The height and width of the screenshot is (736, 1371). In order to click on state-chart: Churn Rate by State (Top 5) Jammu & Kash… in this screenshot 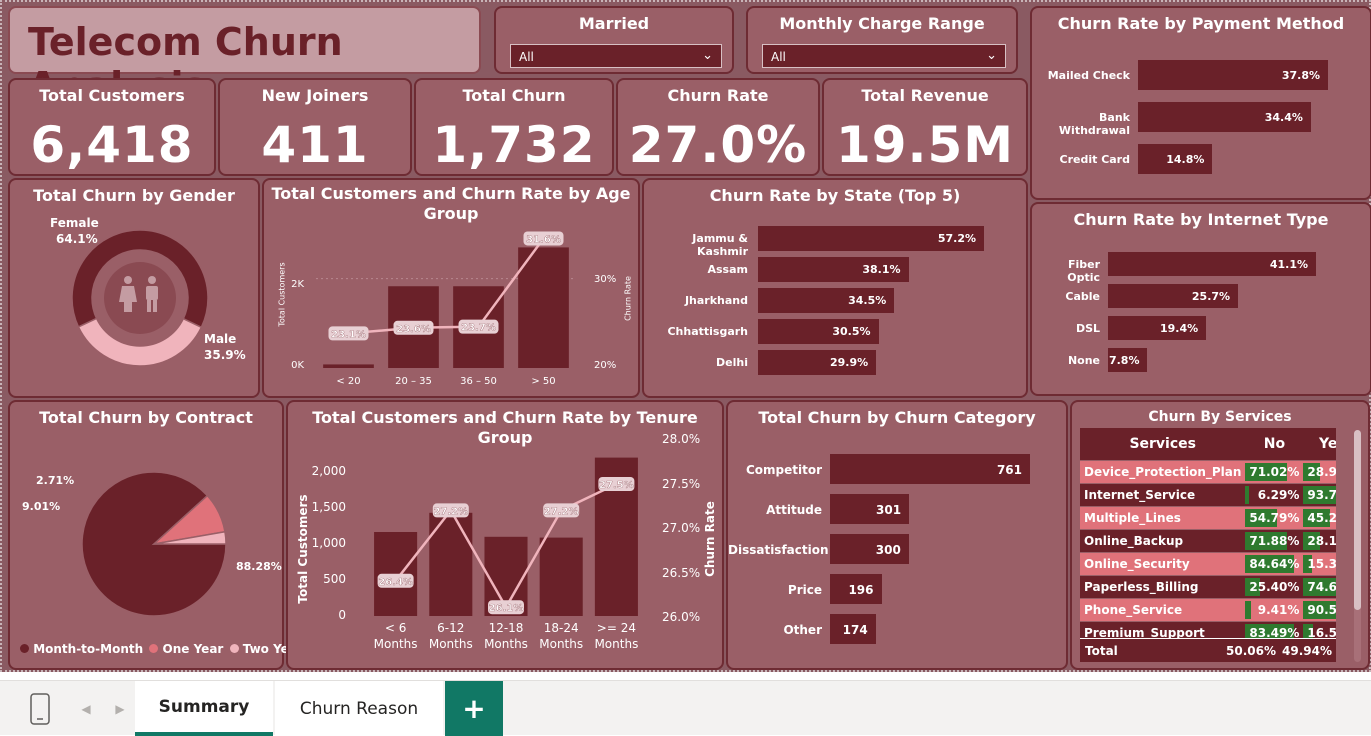, I will do `click(835, 288)`.